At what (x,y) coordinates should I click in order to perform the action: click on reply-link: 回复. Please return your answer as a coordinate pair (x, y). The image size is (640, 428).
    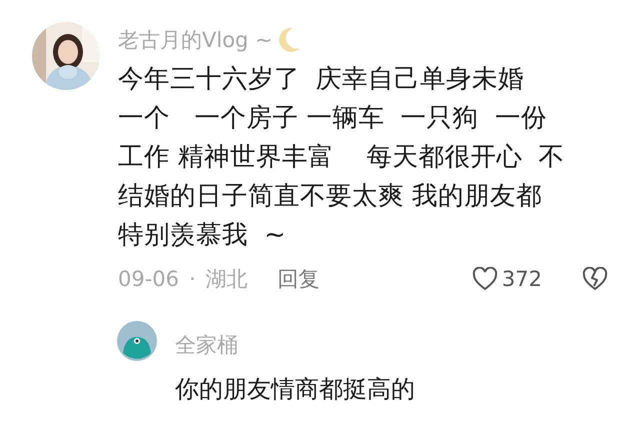
    Looking at the image, I should click on (299, 279).